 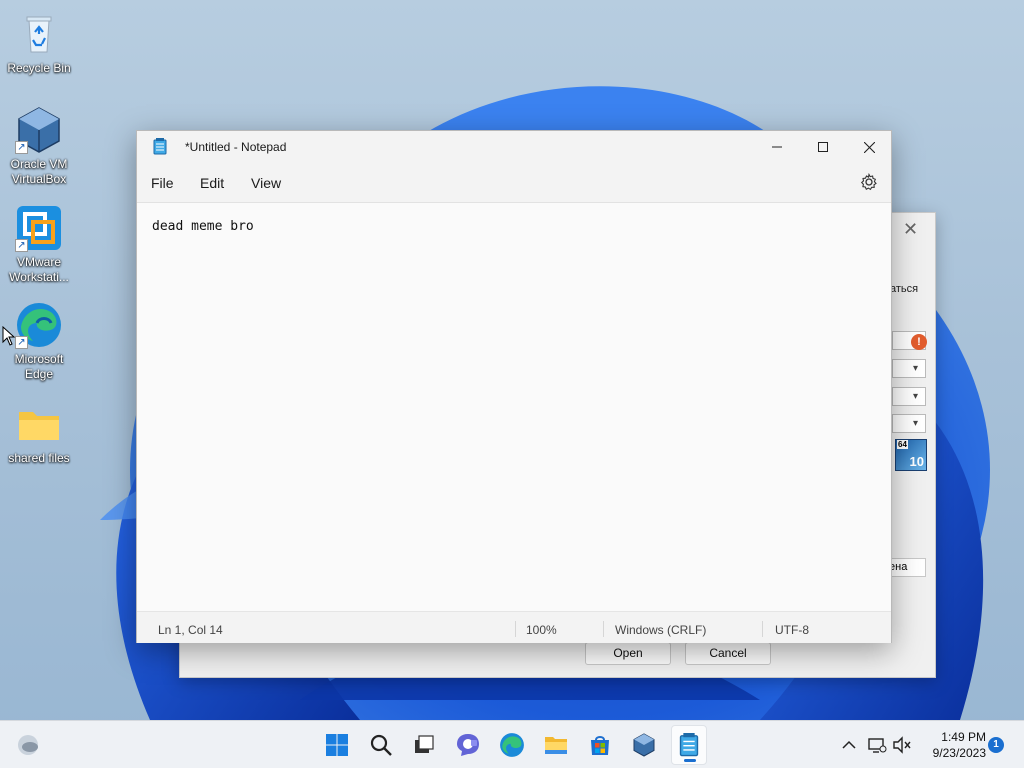 I want to click on windows-10-os-icon: 64 10, so click(x=911, y=455).